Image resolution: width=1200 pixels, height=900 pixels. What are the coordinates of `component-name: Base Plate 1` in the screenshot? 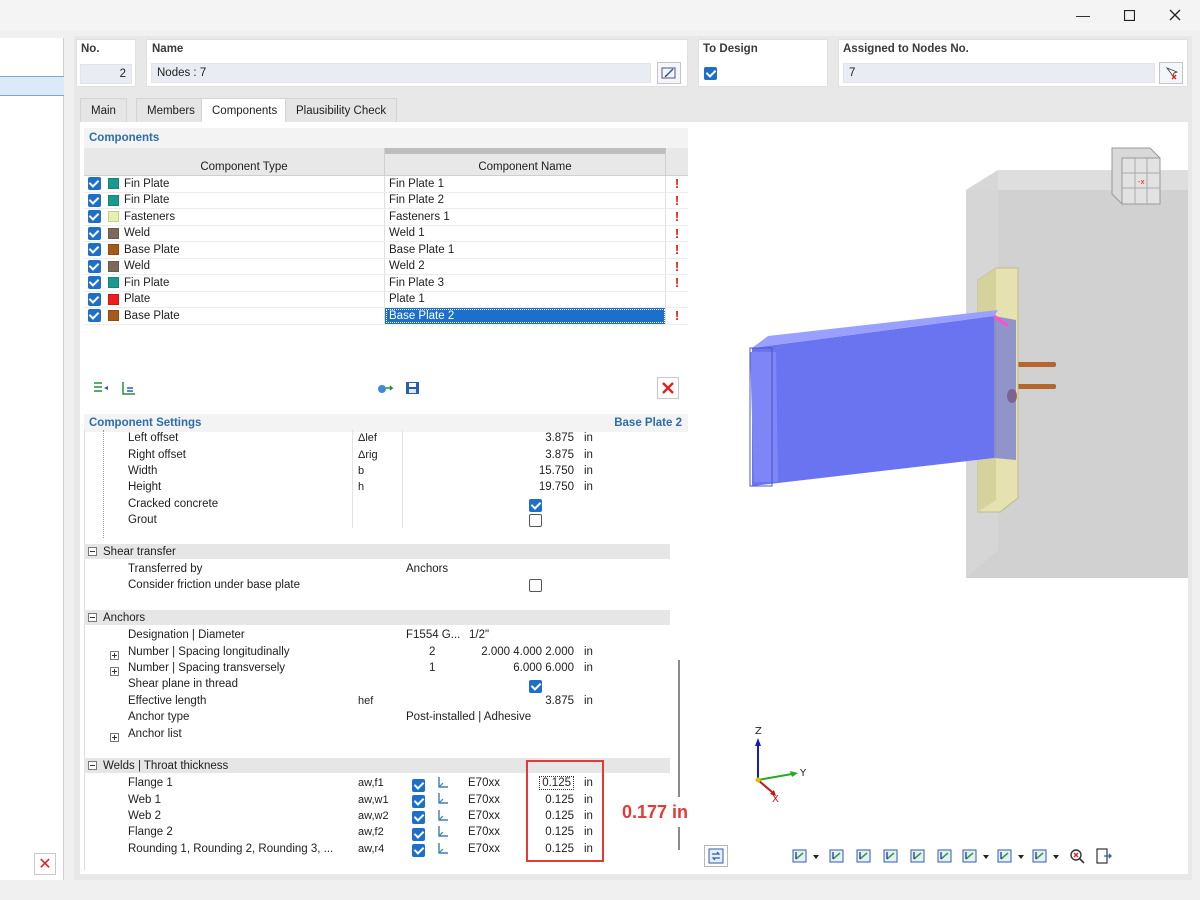 It's located at (525, 250).